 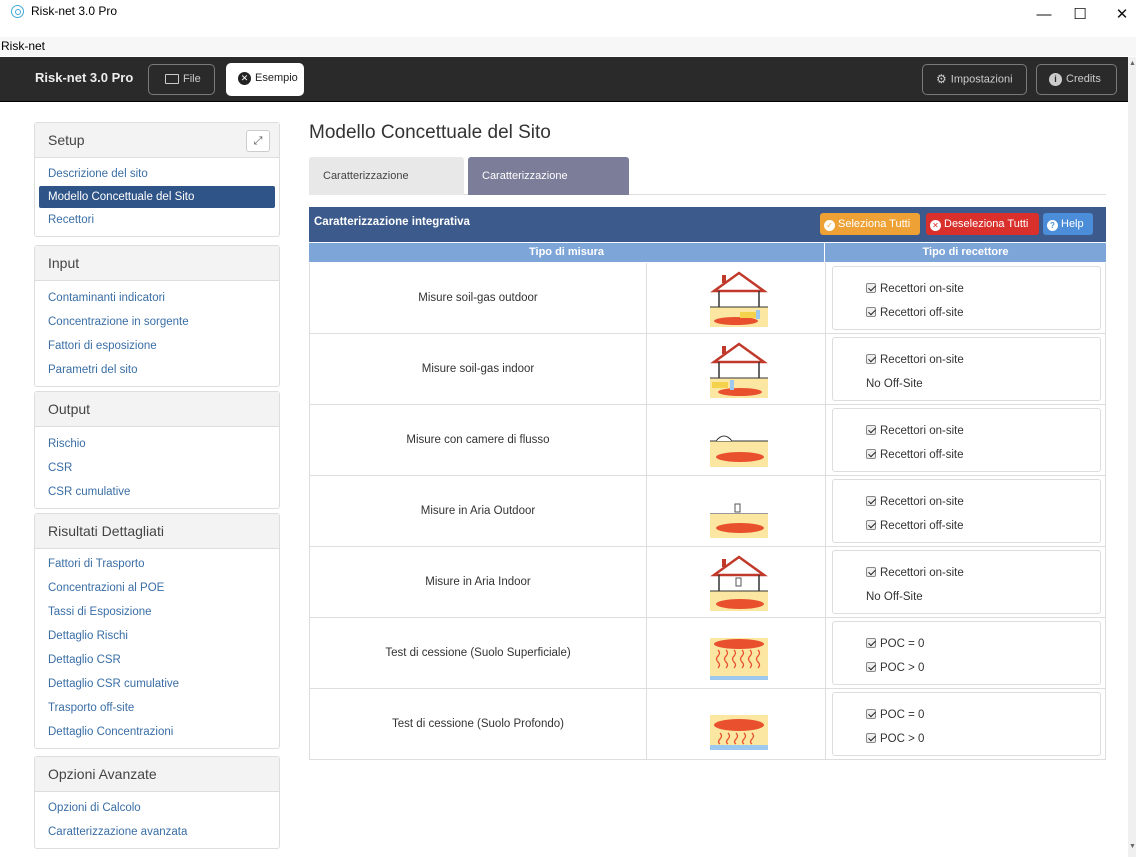 I want to click on sidebar-item-modello: Modello Concettuale del Sito, so click(x=157, y=197).